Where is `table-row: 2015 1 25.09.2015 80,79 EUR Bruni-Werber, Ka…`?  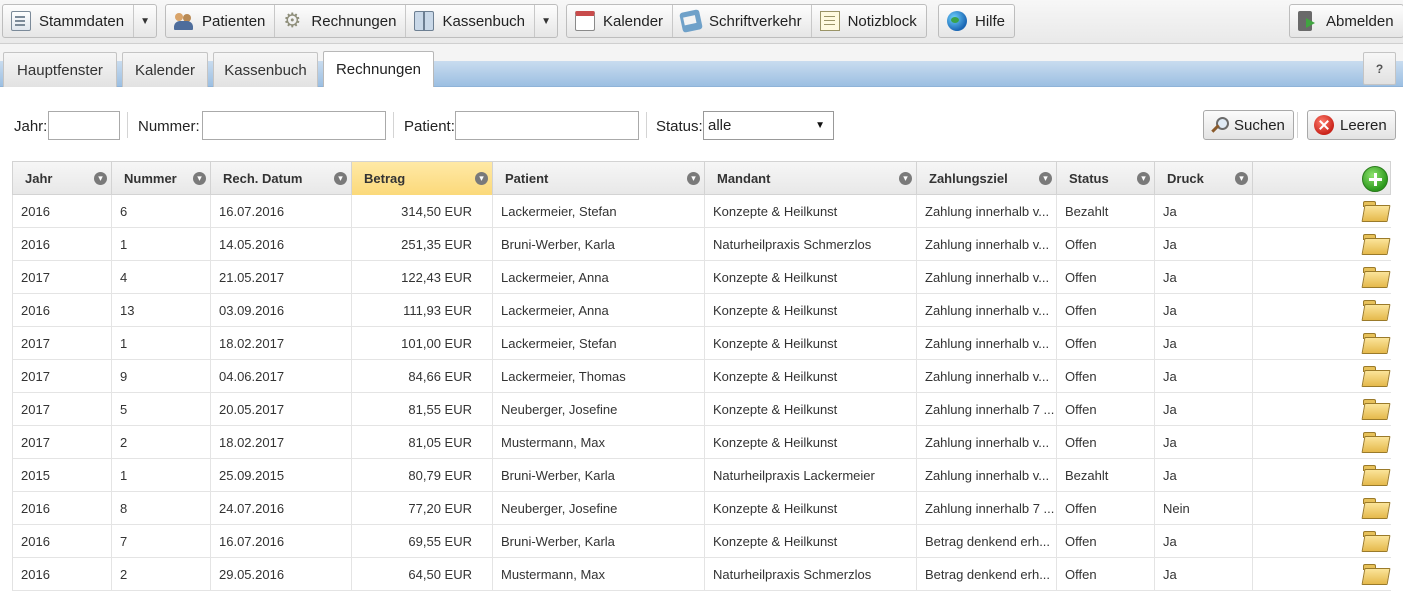 table-row: 2015 1 25.09.2015 80,79 EUR Bruni-Werber, Ka… is located at coordinates (701, 475).